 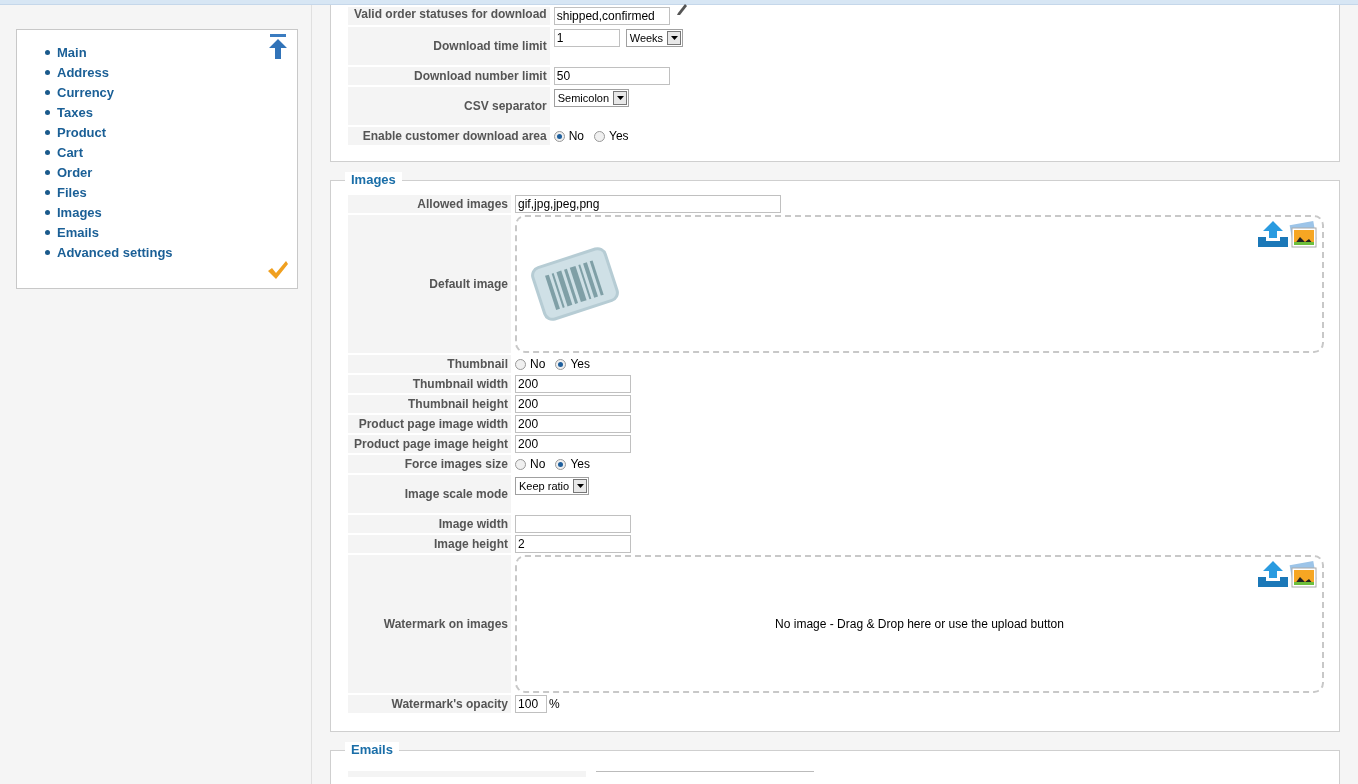 What do you see at coordinates (586, 38) in the screenshot?
I see `input-field: 1` at bounding box center [586, 38].